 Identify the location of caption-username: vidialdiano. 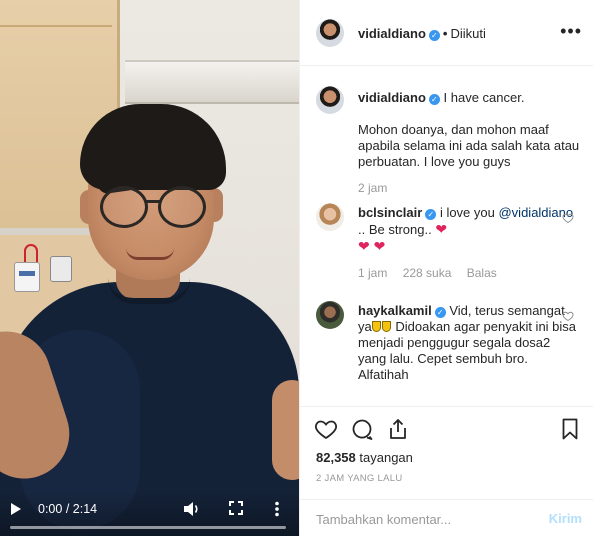
(392, 97).